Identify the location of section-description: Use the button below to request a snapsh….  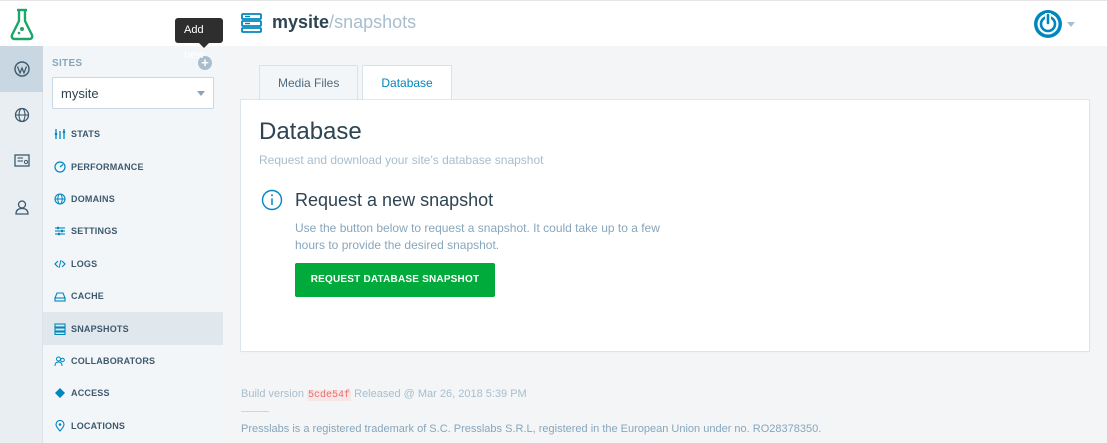
(477, 236).